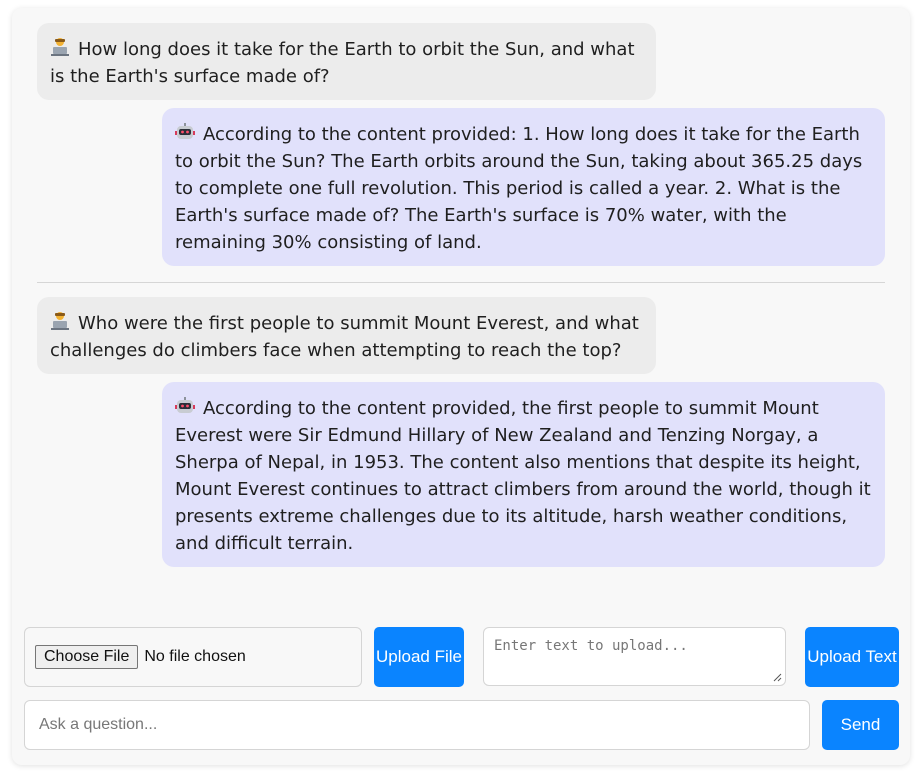 The height and width of the screenshot is (776, 921). Describe the element at coordinates (419, 657) in the screenshot. I see `upload-file-button: Upload File` at that location.